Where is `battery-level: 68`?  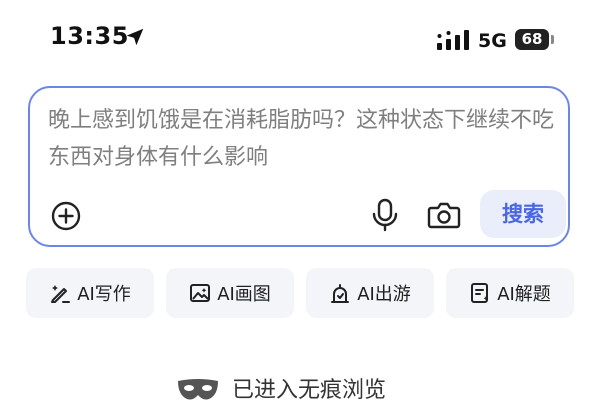
battery-level: 68 is located at coordinates (532, 39).